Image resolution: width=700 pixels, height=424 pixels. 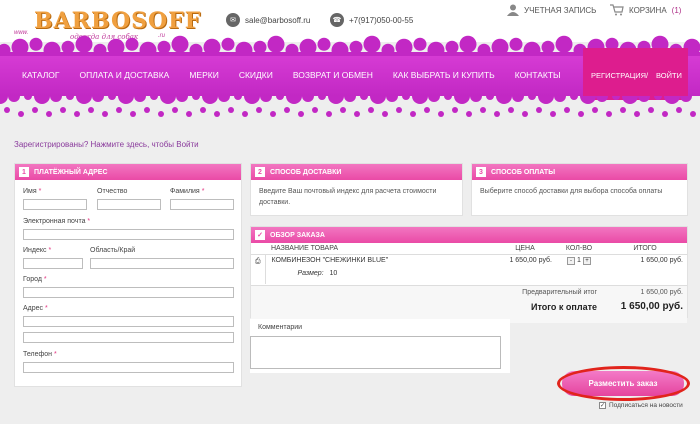 I want to click on grand-value: 1 650,00 руб., so click(x=651, y=306).